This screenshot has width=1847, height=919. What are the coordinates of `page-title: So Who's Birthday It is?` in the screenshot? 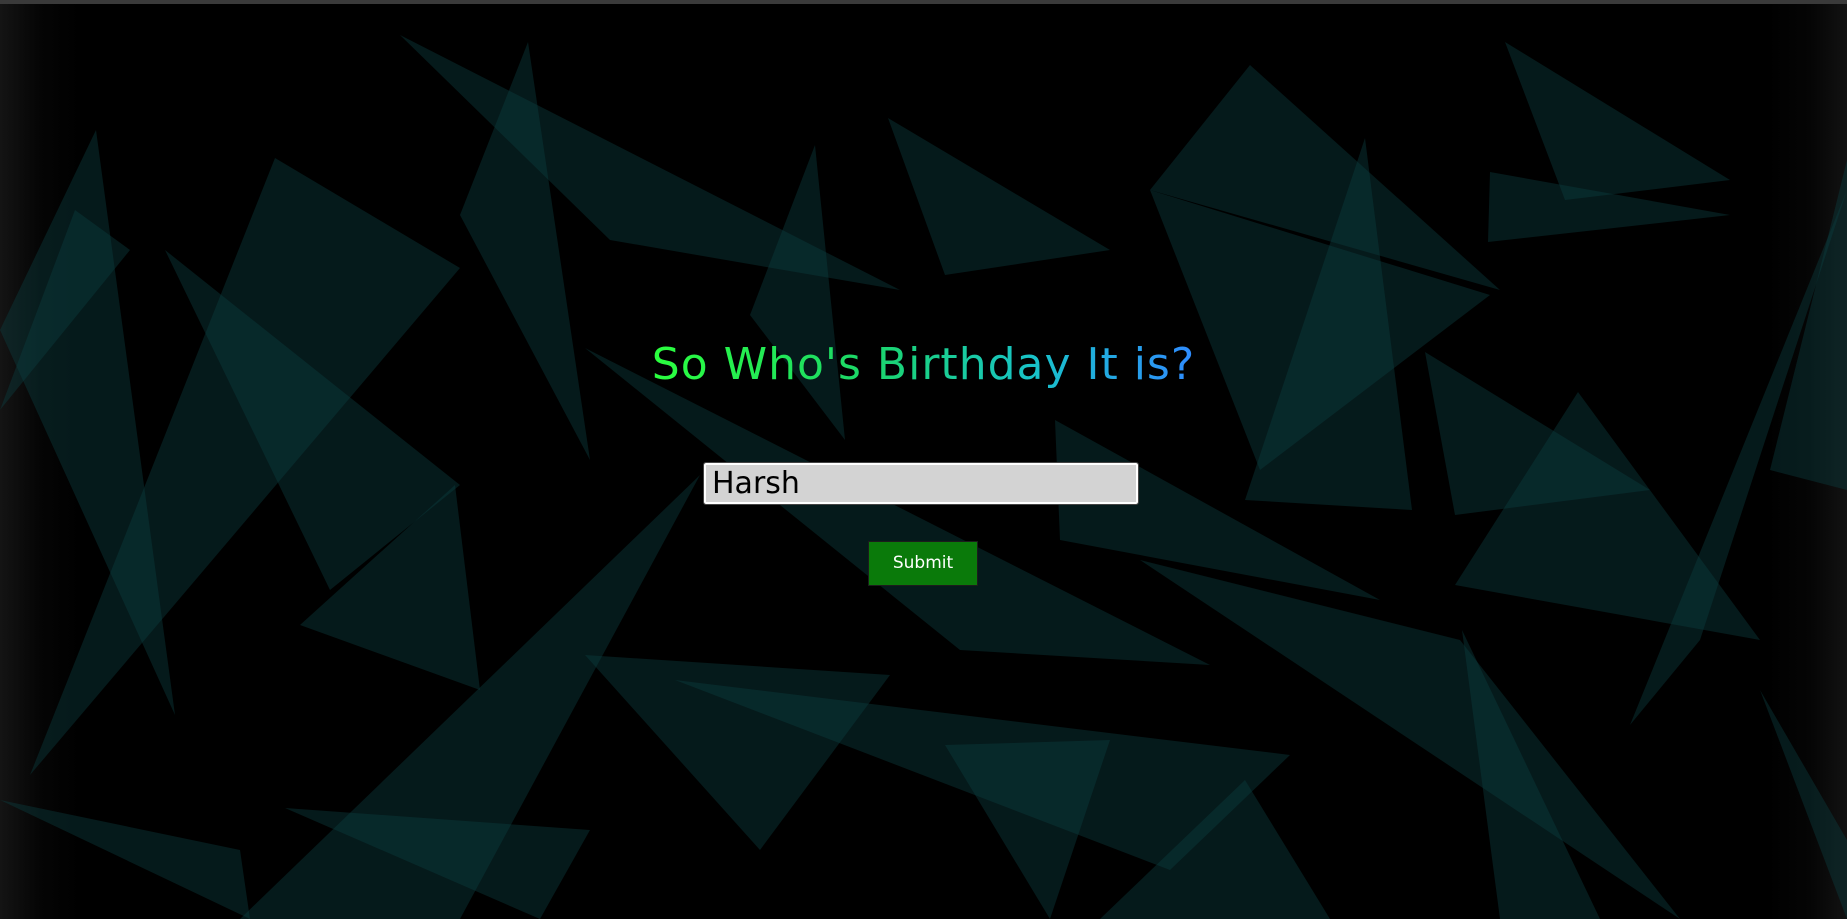 It's located at (923, 365).